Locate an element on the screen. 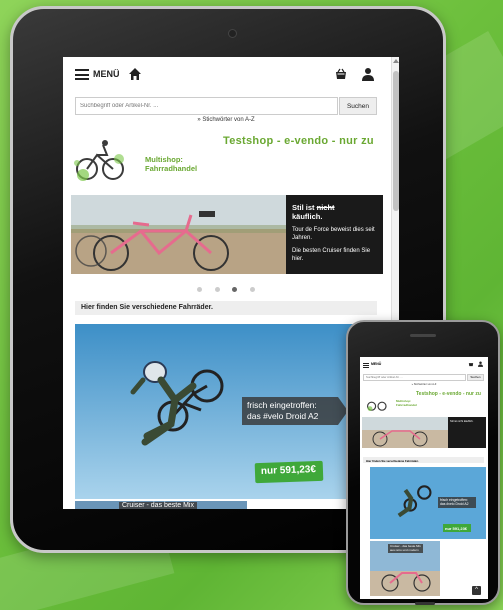 Image resolution: width=503 pixels, height=610 pixels. image-slider: Stil ist nicht käuflich. is located at coordinates (424, 432).